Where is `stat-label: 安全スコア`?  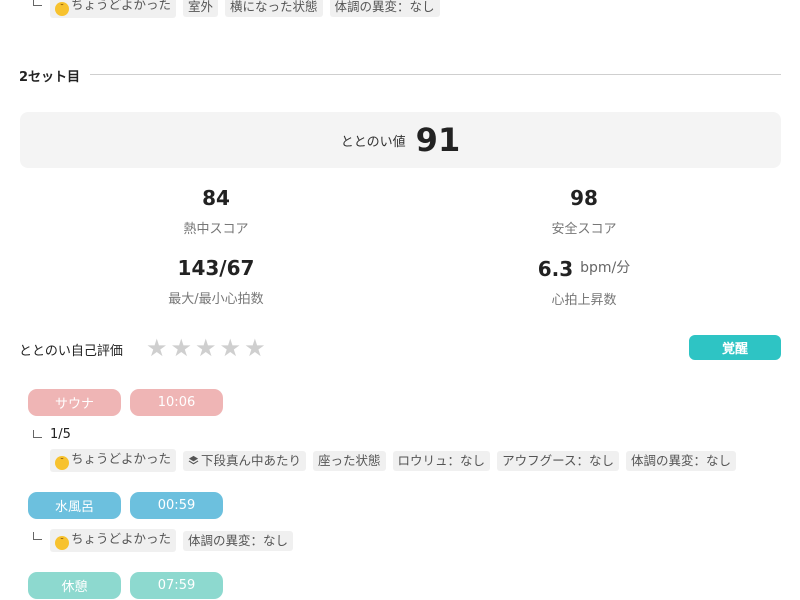
stat-label: 安全スコア is located at coordinates (584, 229).